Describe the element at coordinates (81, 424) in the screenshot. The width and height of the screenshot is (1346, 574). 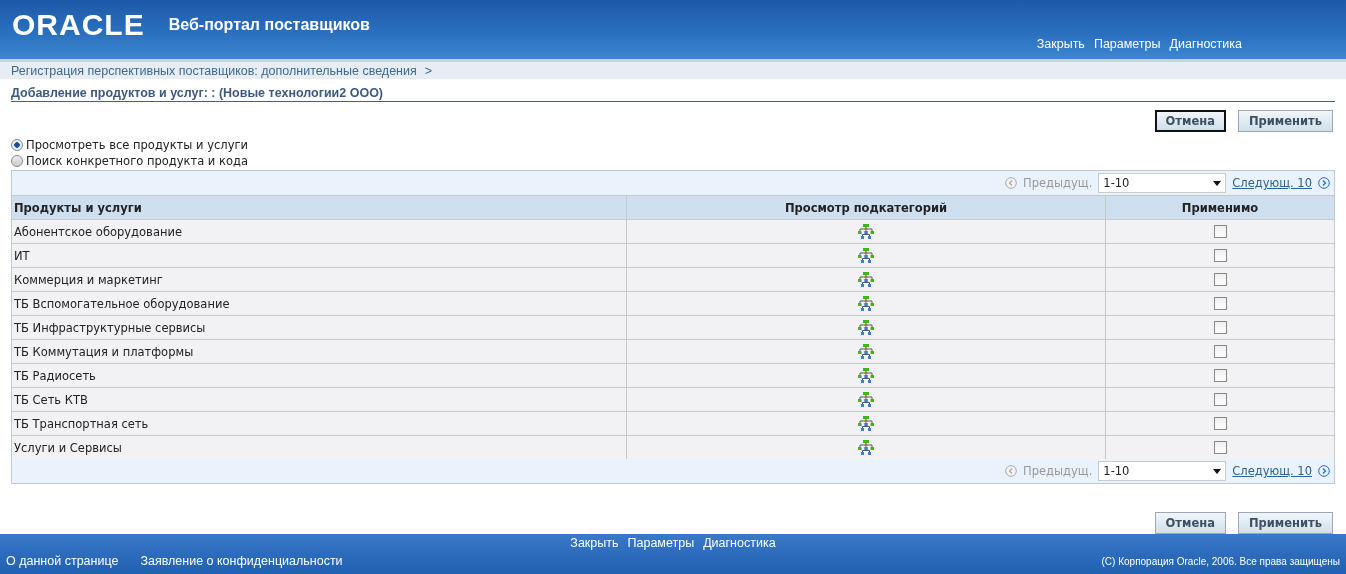
I see `table-cell-text: ТБ Транспортная сеть` at that location.